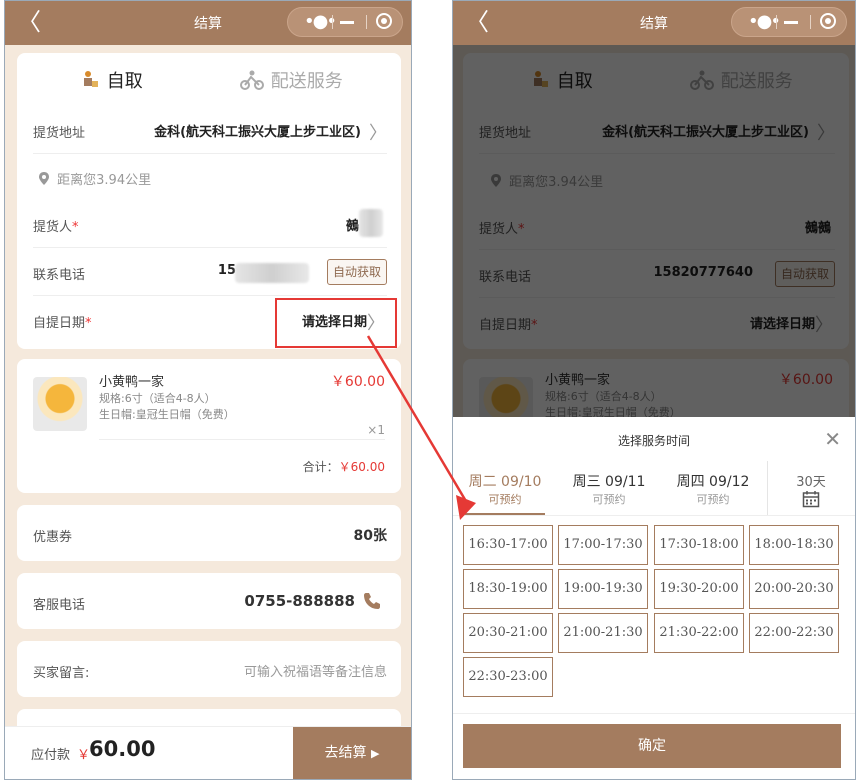 The image size is (859, 784). What do you see at coordinates (376, 430) in the screenshot?
I see `product-qty: ×1` at bounding box center [376, 430].